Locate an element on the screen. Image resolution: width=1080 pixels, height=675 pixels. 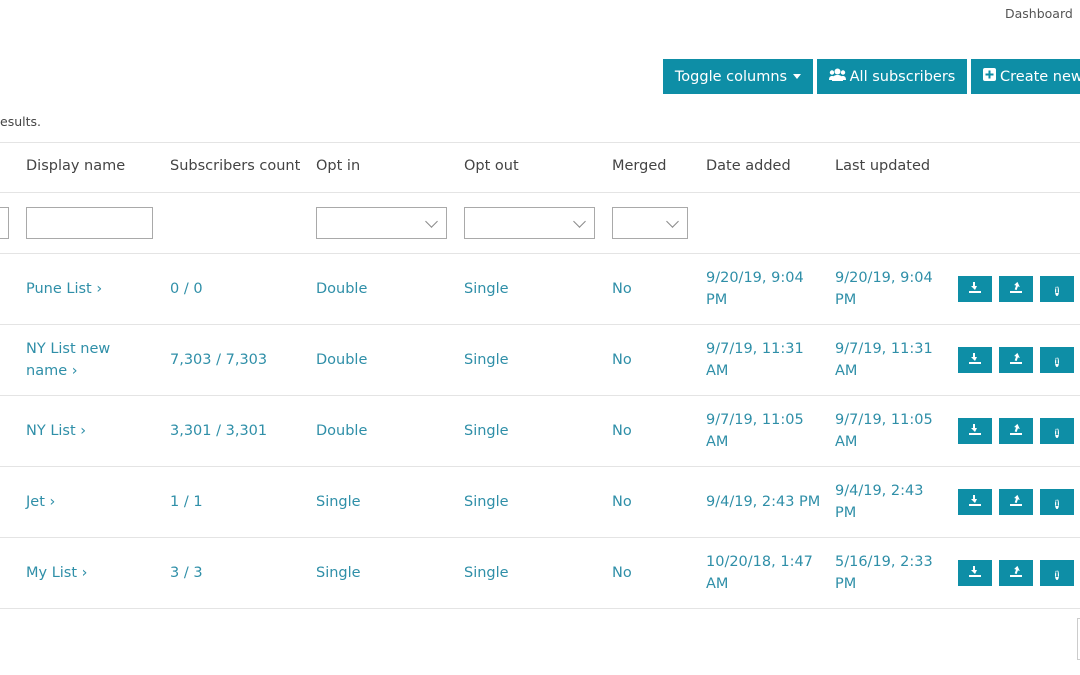
date-added-cell-text: 10/20/18, 1:47 AM is located at coordinates (759, 573).